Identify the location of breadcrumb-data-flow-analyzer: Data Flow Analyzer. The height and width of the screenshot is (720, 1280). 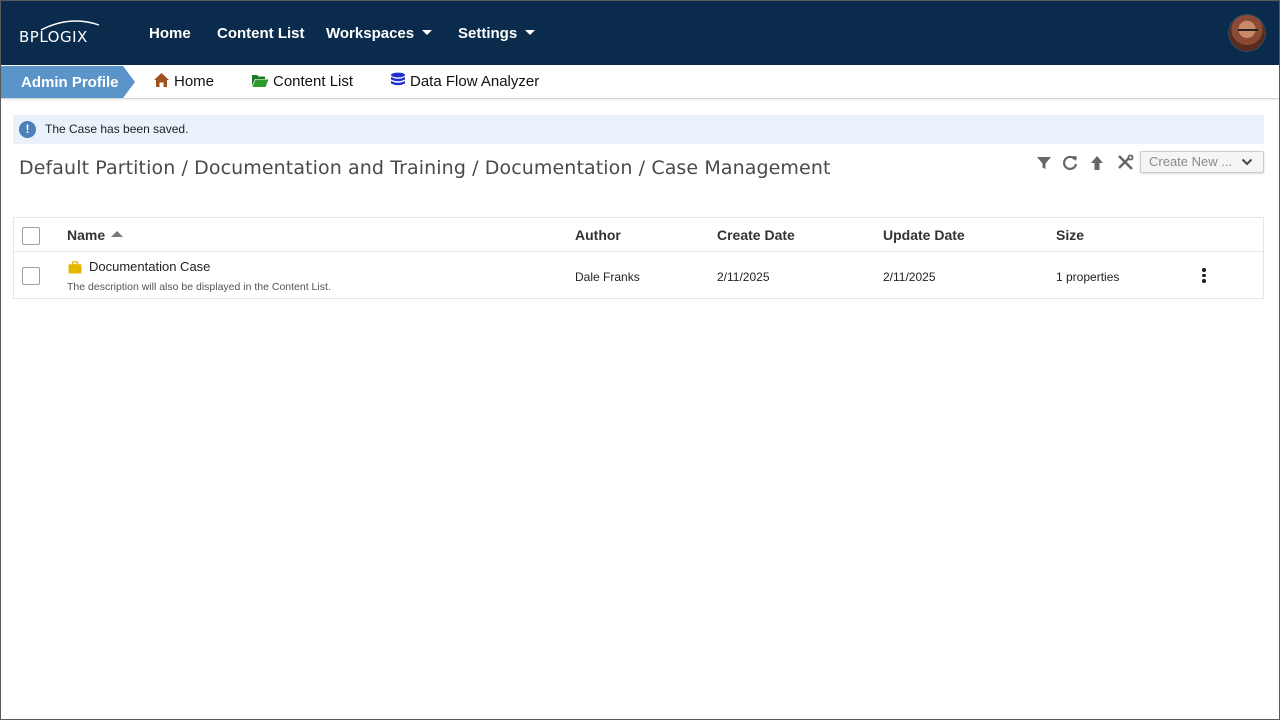
(464, 82).